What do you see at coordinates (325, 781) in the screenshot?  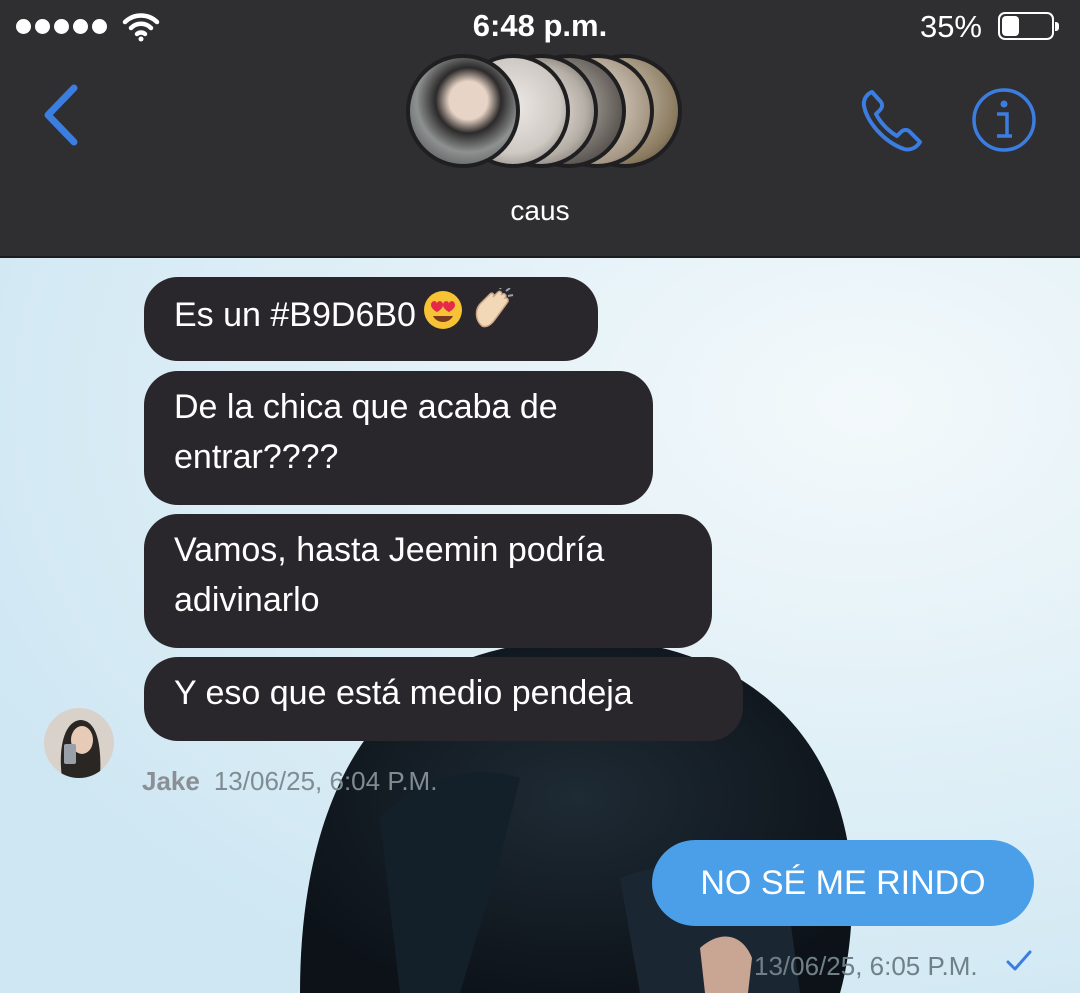 I see `timestamp: 13/06/25, 6:04 P.M.` at bounding box center [325, 781].